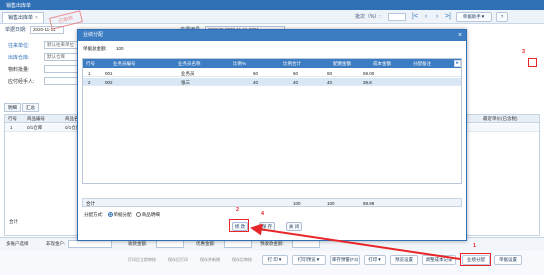  I want to click on chevron-left-icon: ‹, so click(426, 16).